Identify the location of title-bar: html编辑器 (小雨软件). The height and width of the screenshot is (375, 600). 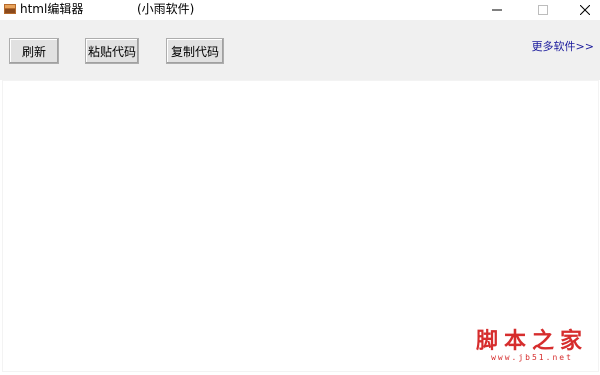
(300, 10).